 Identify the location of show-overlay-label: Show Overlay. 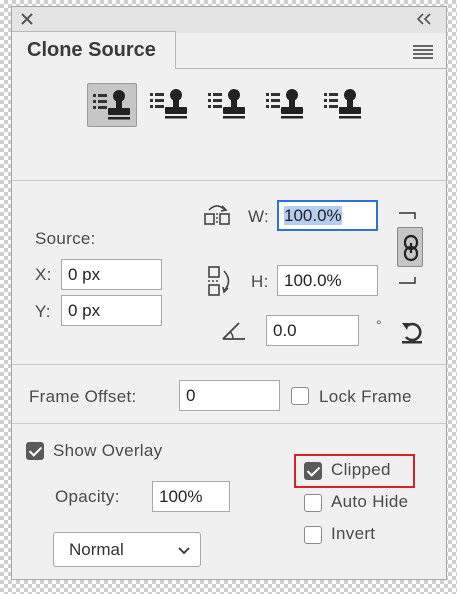
(108, 450).